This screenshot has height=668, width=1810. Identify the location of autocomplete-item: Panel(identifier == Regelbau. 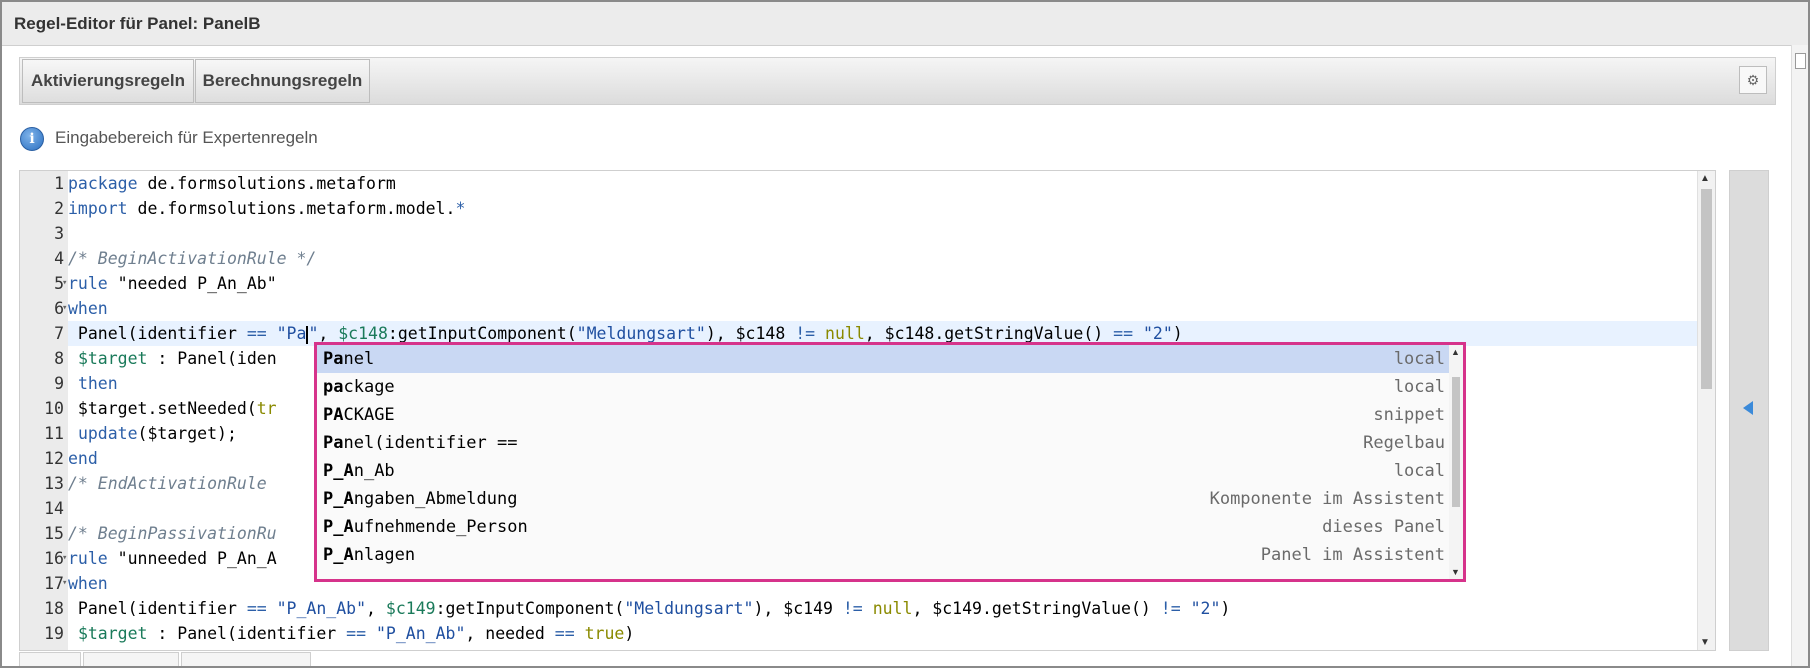
(883, 443).